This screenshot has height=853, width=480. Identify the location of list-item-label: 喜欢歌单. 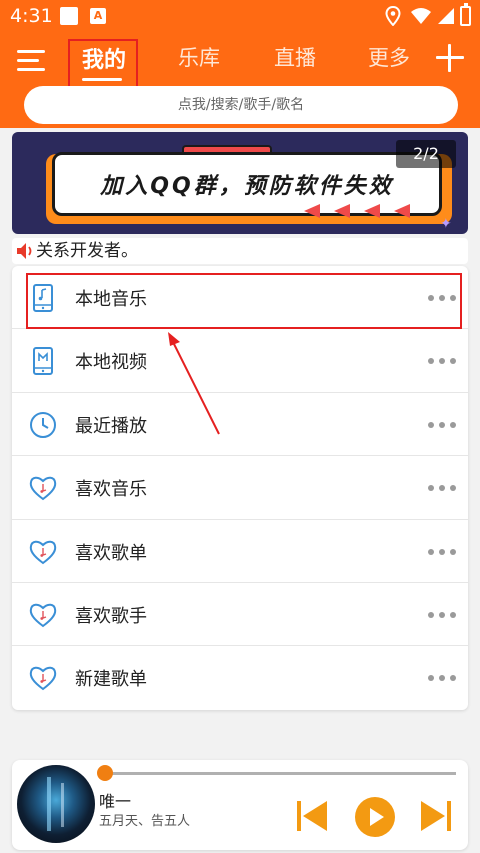
(111, 553).